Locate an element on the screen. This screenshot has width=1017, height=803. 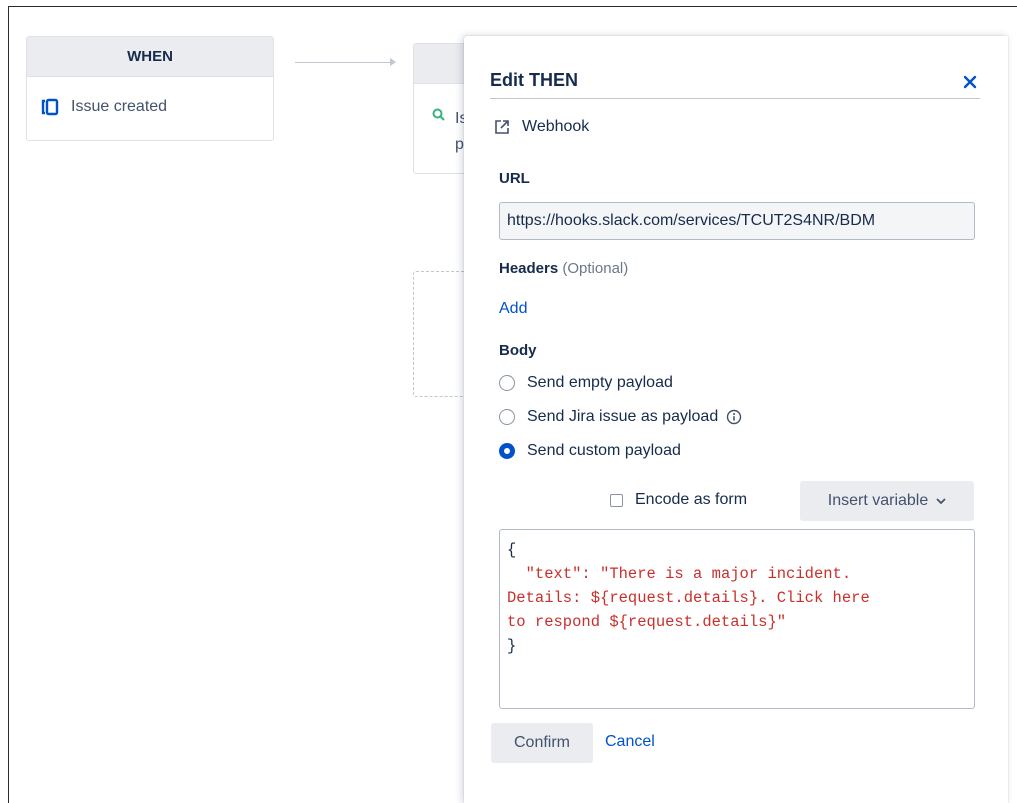
search-icon is located at coordinates (438, 114).